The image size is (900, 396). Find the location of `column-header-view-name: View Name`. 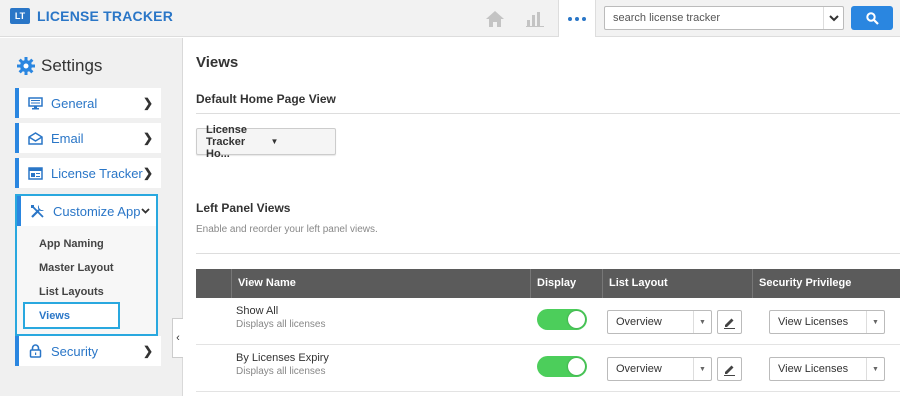

column-header-view-name: View Name is located at coordinates (380, 283).